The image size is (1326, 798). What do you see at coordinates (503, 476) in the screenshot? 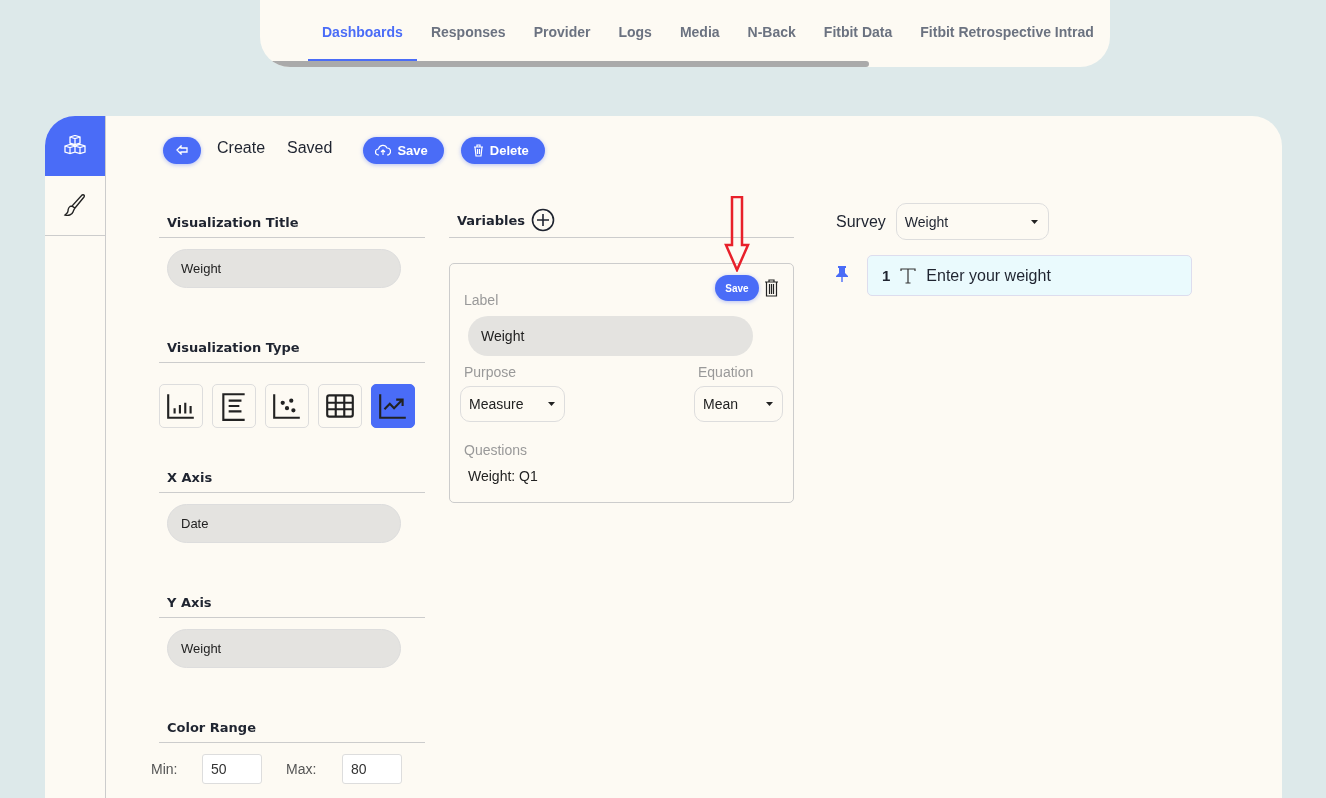
I see `question-item: Weight: Q1` at bounding box center [503, 476].